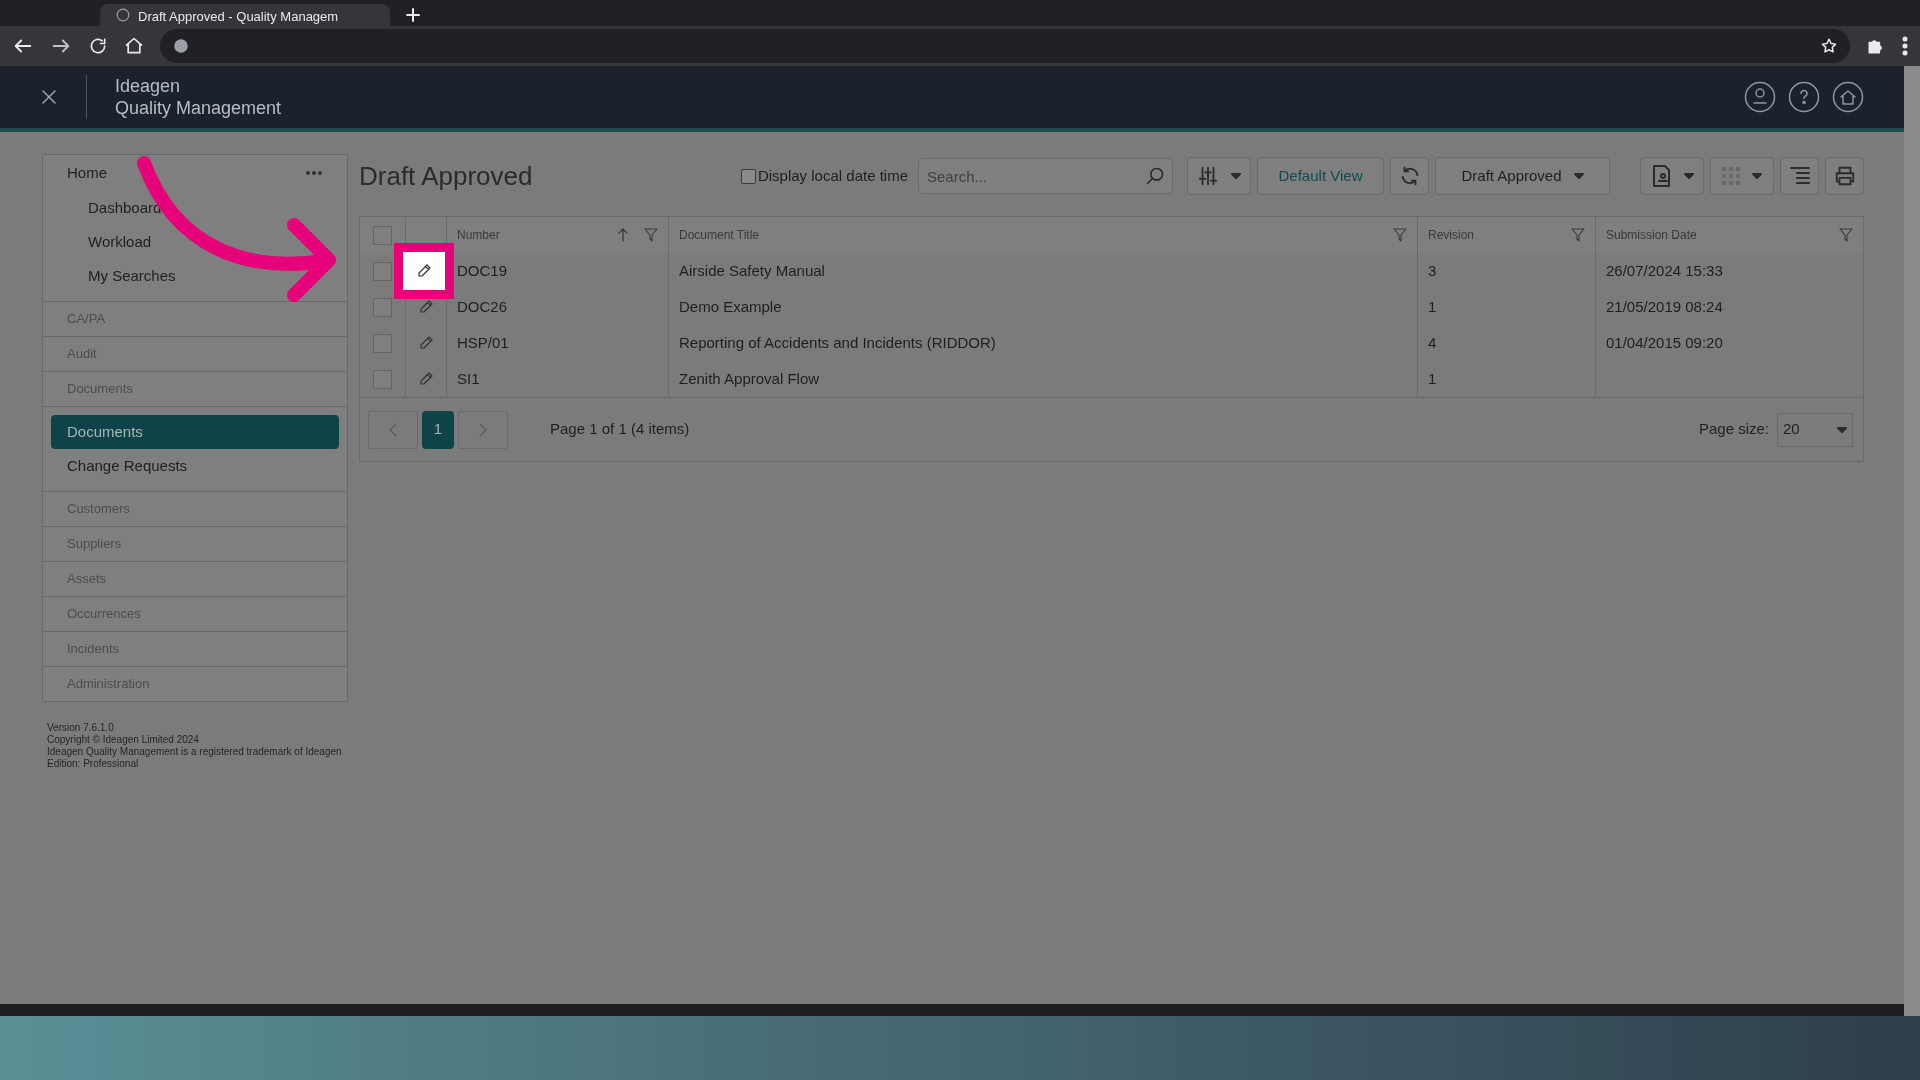 Image resolution: width=1920 pixels, height=1080 pixels. What do you see at coordinates (1651, 235) in the screenshot?
I see `column-header: Submission Date` at bounding box center [1651, 235].